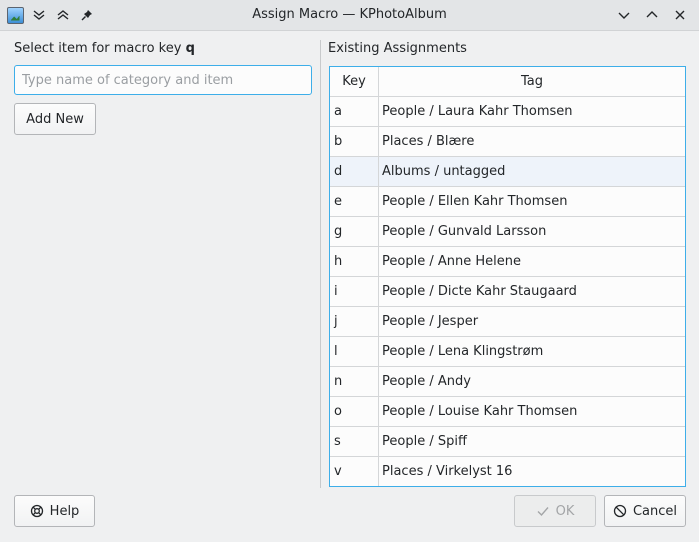  What do you see at coordinates (424, 441) in the screenshot?
I see `row-tag-cell: People / Spiff` at bounding box center [424, 441].